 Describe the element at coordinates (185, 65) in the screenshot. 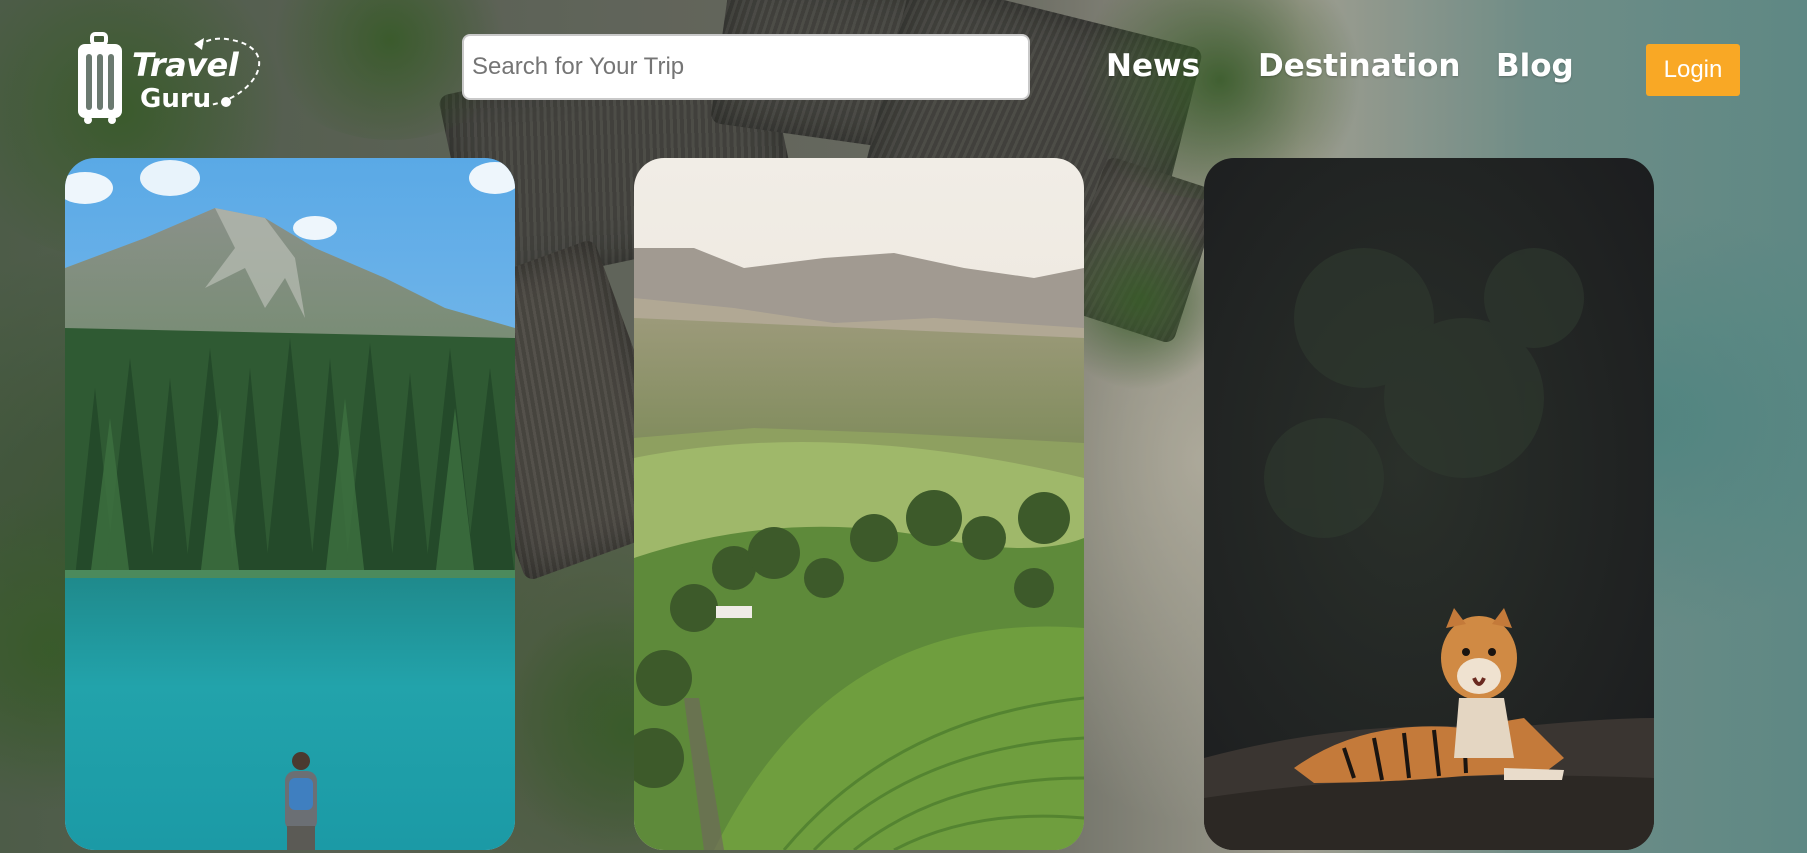

I see `logo-text-travel: Travel` at that location.